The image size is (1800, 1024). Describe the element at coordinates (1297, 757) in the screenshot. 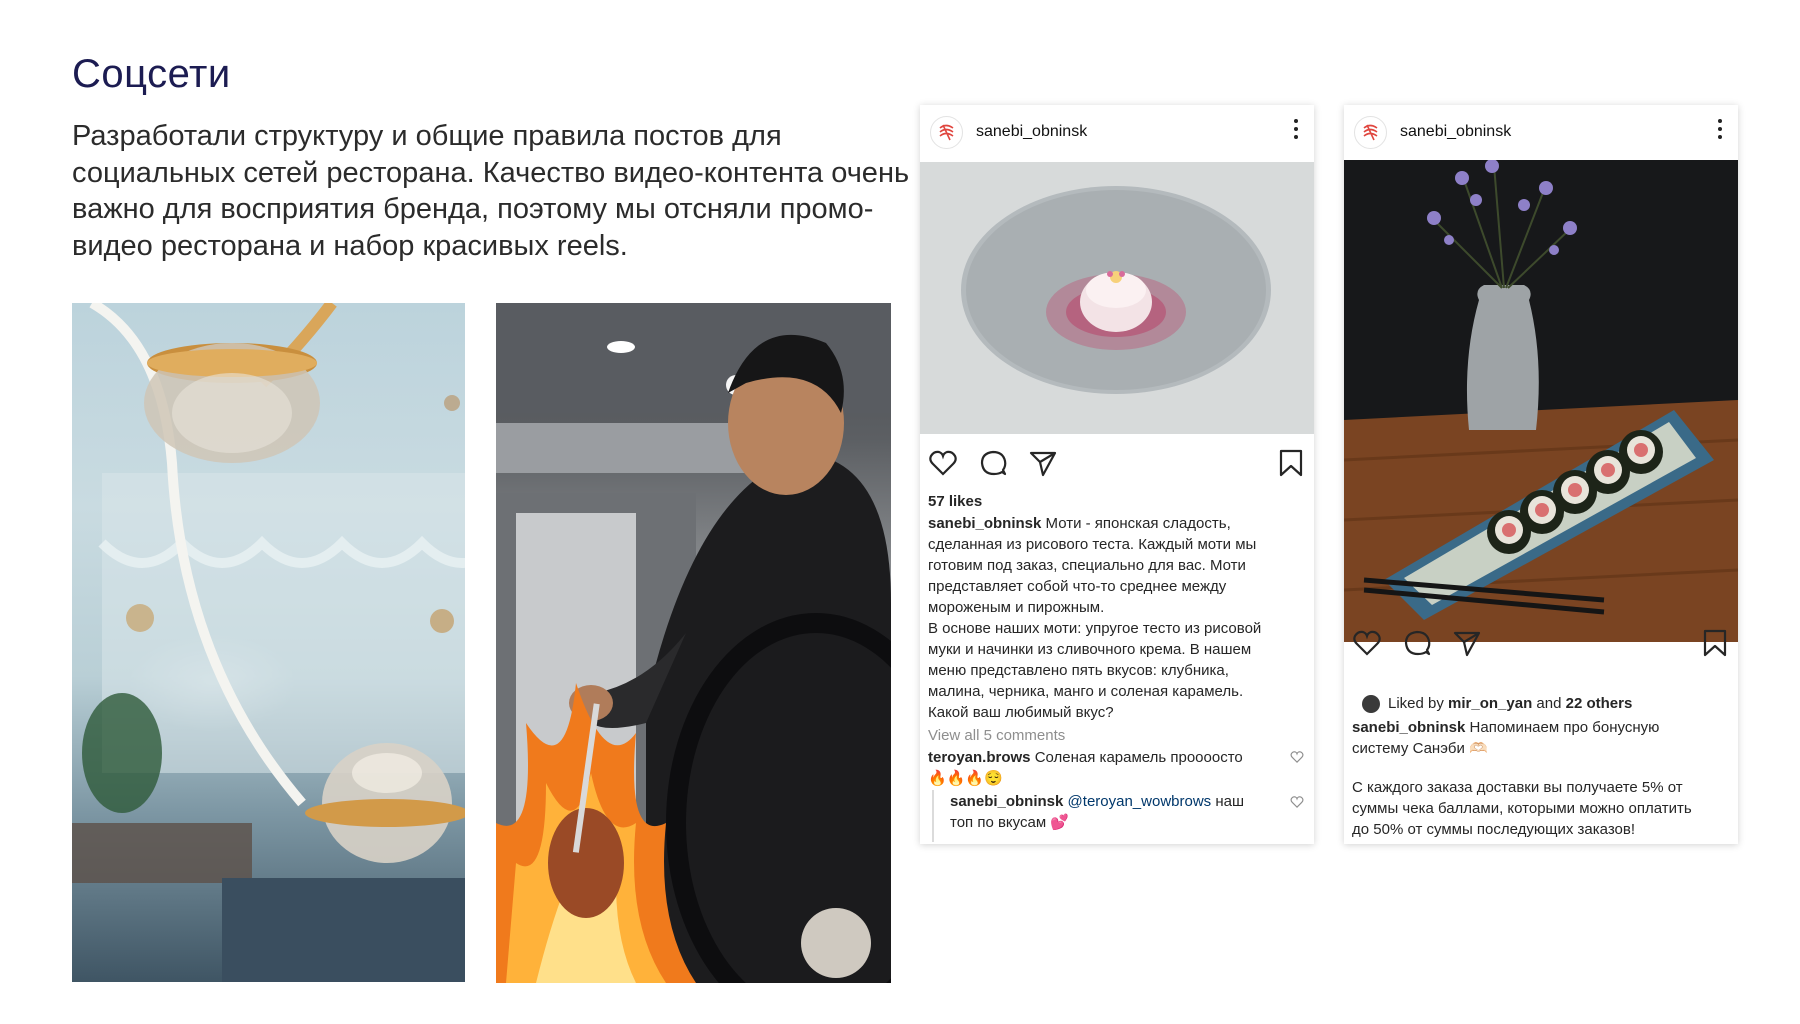

I see `comment-like-heart-icon` at that location.